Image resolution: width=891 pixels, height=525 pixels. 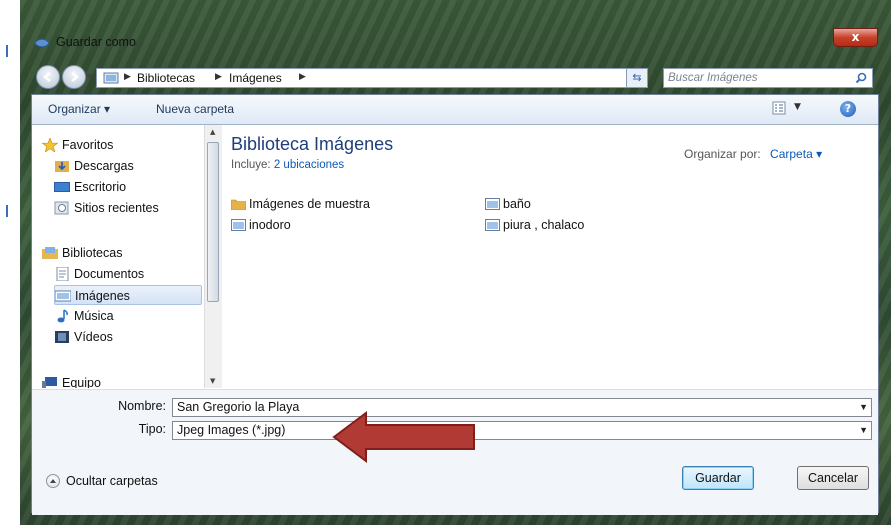 I want to click on sidebar-item-label: Imágenes, so click(x=102, y=296).